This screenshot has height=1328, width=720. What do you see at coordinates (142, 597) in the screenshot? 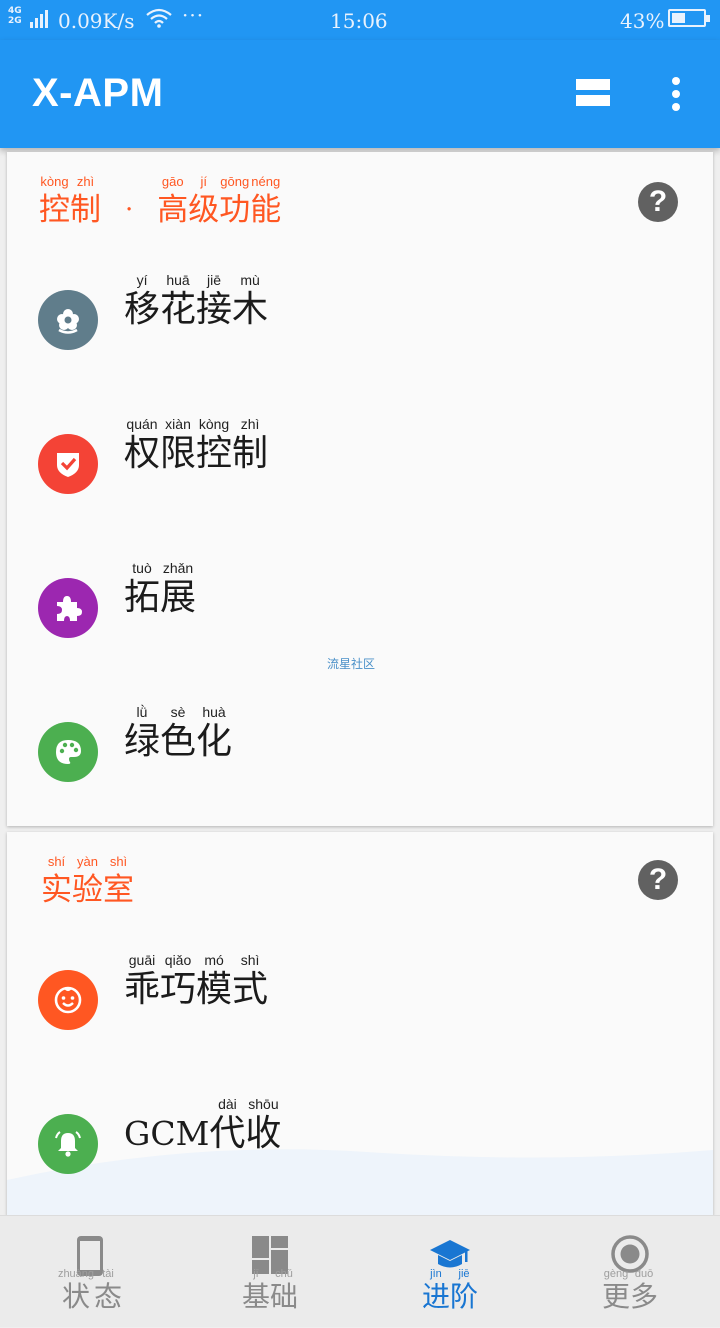
I see `hanzi-text: 拓` at bounding box center [142, 597].